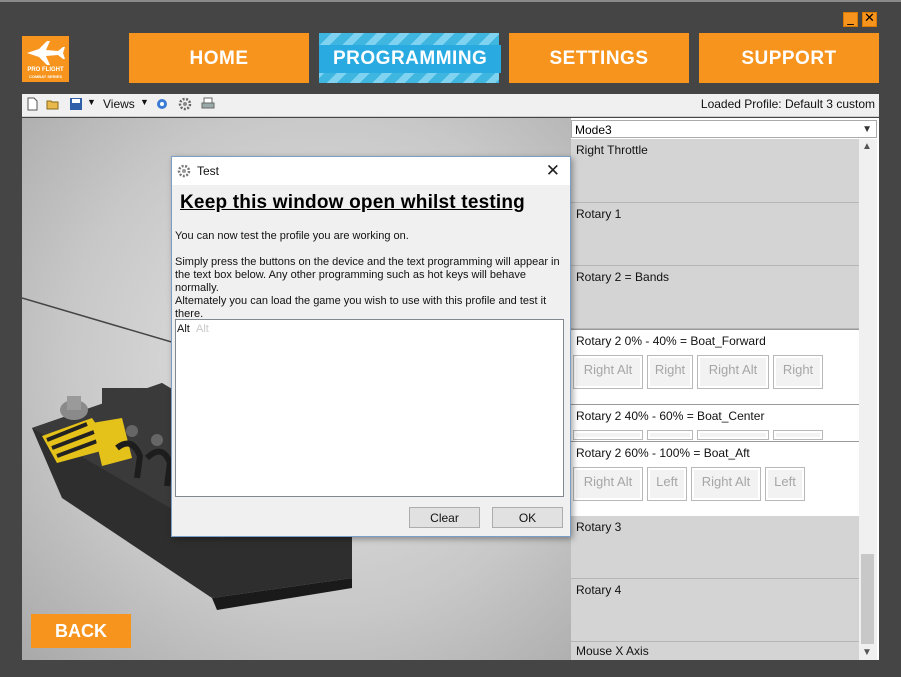 The width and height of the screenshot is (901, 677). I want to click on band-forward-label: Rotary 2 0% - 40% = Boat_Forward, so click(671, 341).